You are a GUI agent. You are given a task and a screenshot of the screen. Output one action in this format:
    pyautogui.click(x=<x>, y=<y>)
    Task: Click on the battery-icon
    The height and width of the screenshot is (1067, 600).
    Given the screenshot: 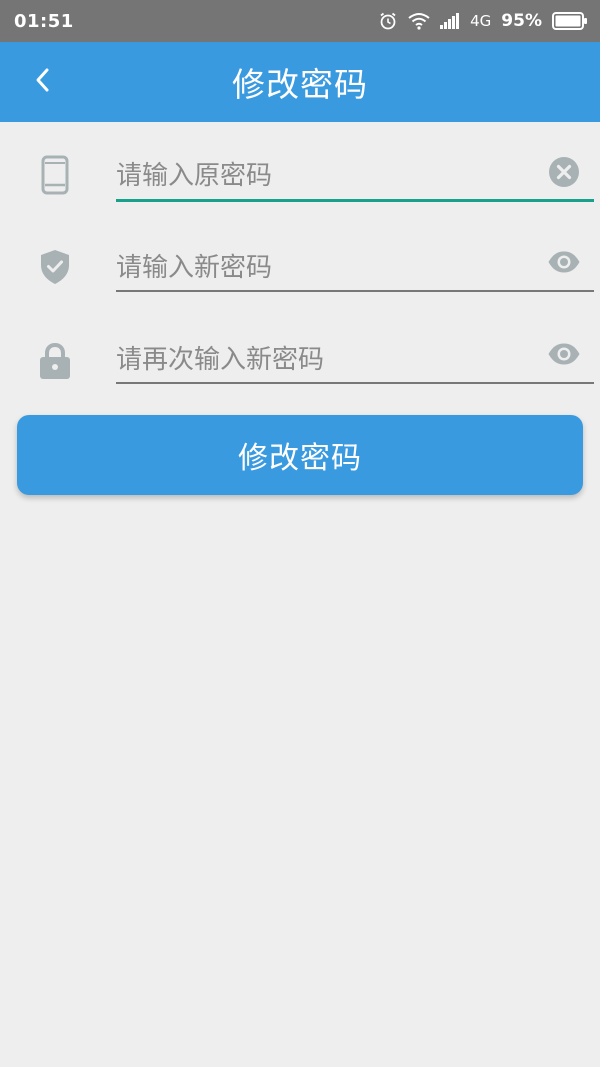 What is the action you would take?
    pyautogui.click(x=570, y=21)
    